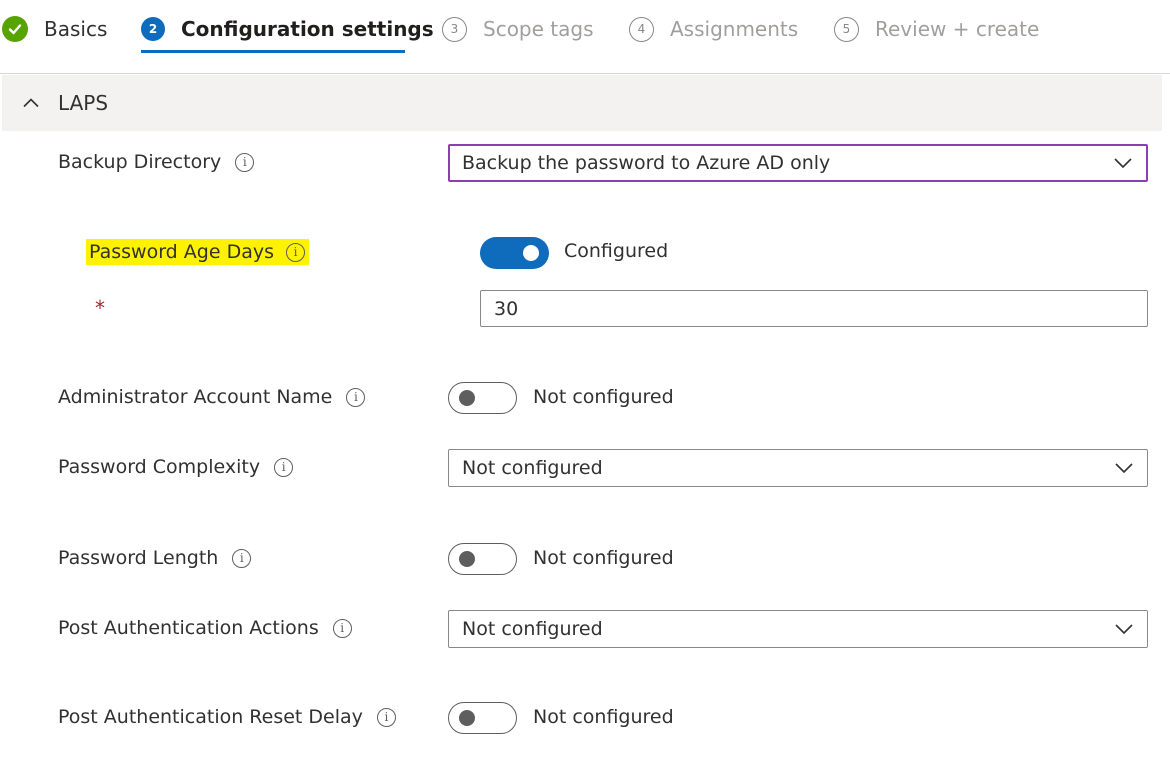  I want to click on step-scope-tags: 3 Scope tags, so click(518, 29).